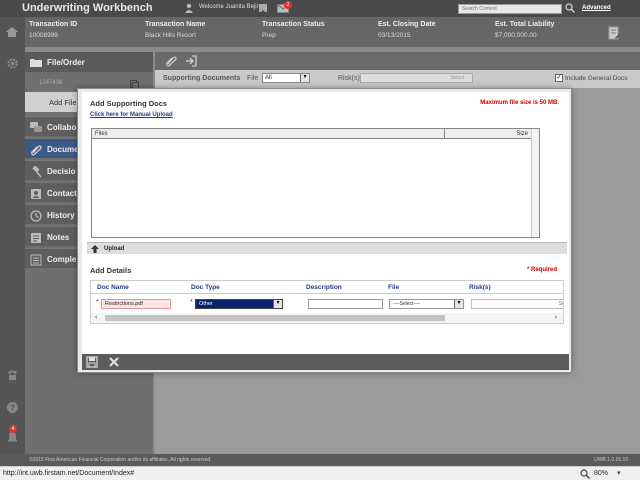  I want to click on order-number: 1247438, so click(51, 83).